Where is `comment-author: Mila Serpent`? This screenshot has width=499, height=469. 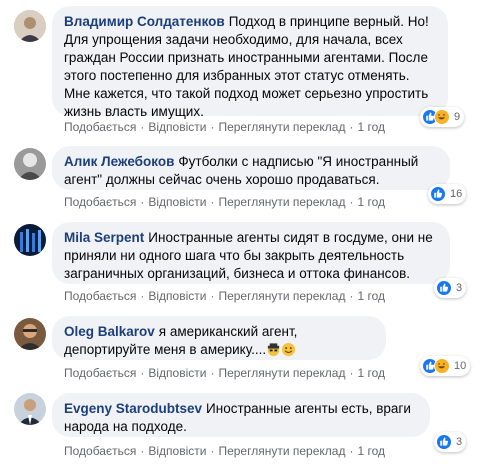 comment-author: Mila Serpent is located at coordinates (104, 237).